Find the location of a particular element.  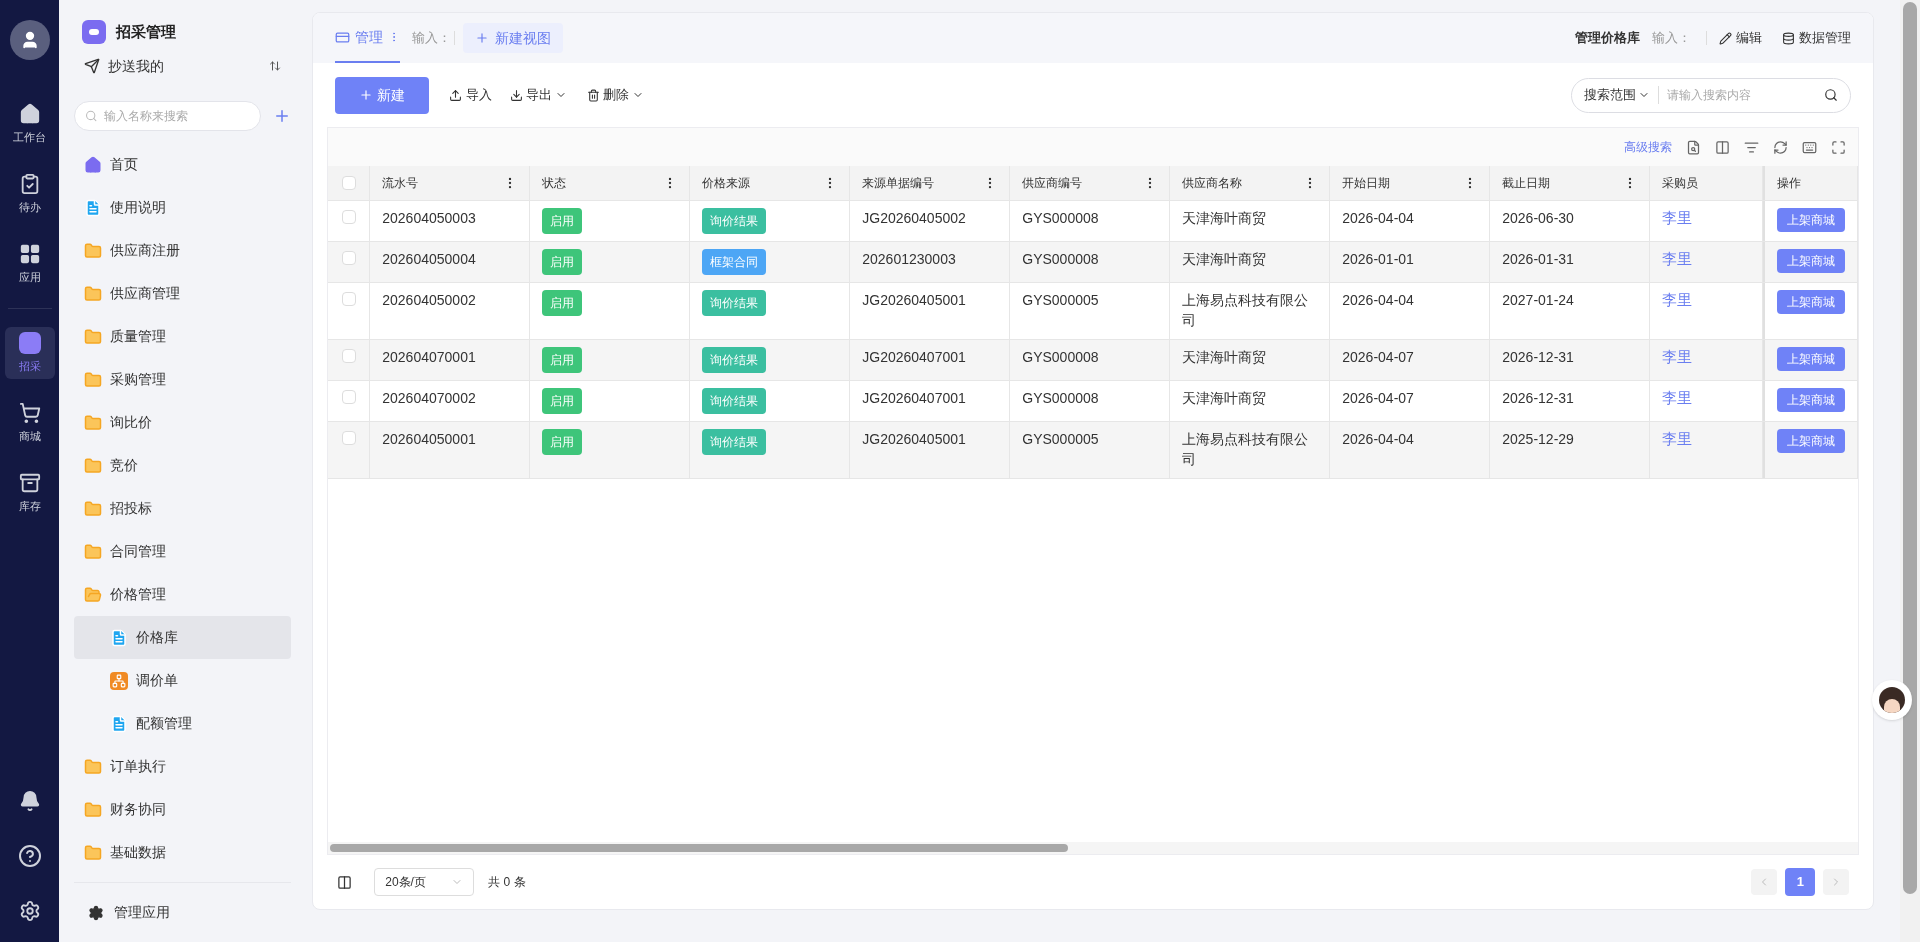

column-header: 采购员 is located at coordinates (1680, 183).